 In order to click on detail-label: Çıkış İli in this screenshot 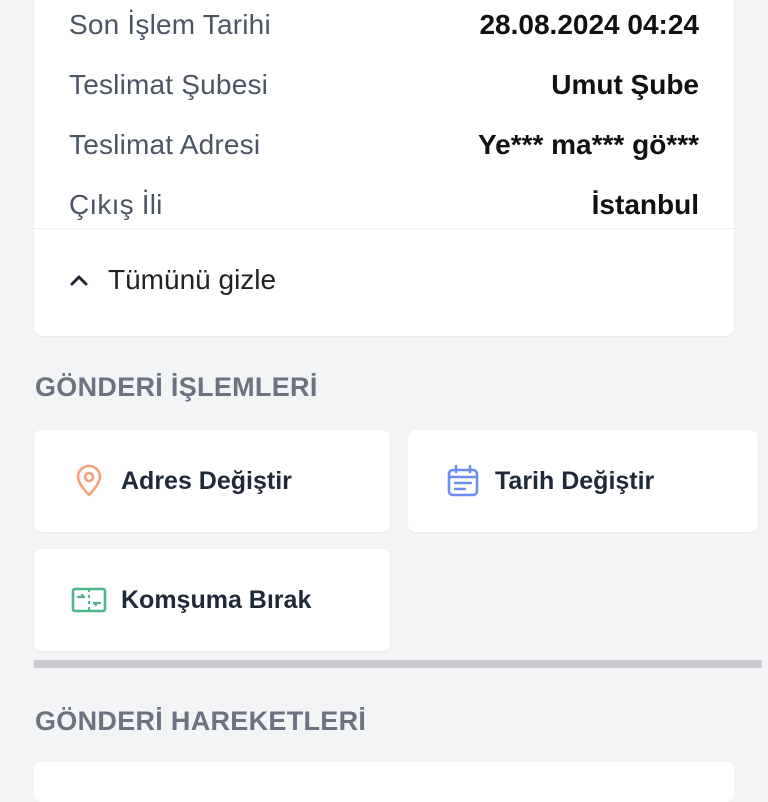, I will do `click(116, 204)`.